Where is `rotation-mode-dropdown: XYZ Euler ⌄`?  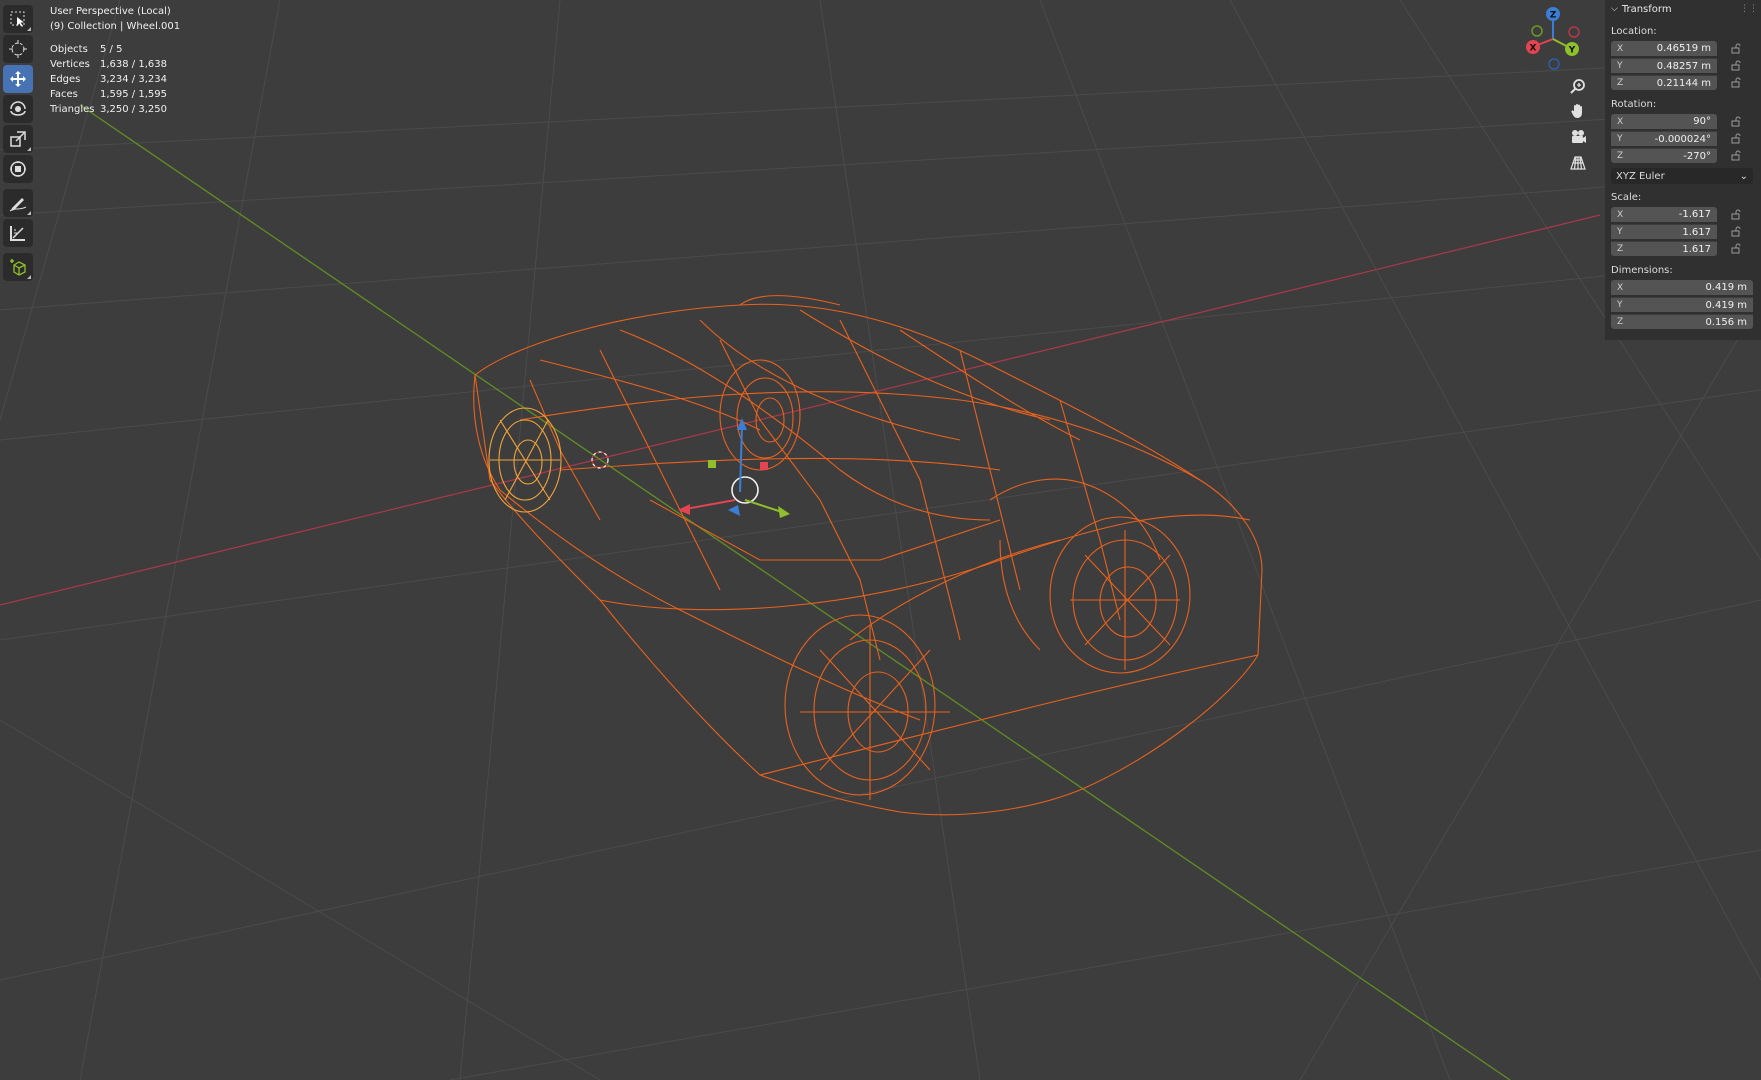
rotation-mode-dropdown: XYZ Euler ⌄ is located at coordinates (1682, 176).